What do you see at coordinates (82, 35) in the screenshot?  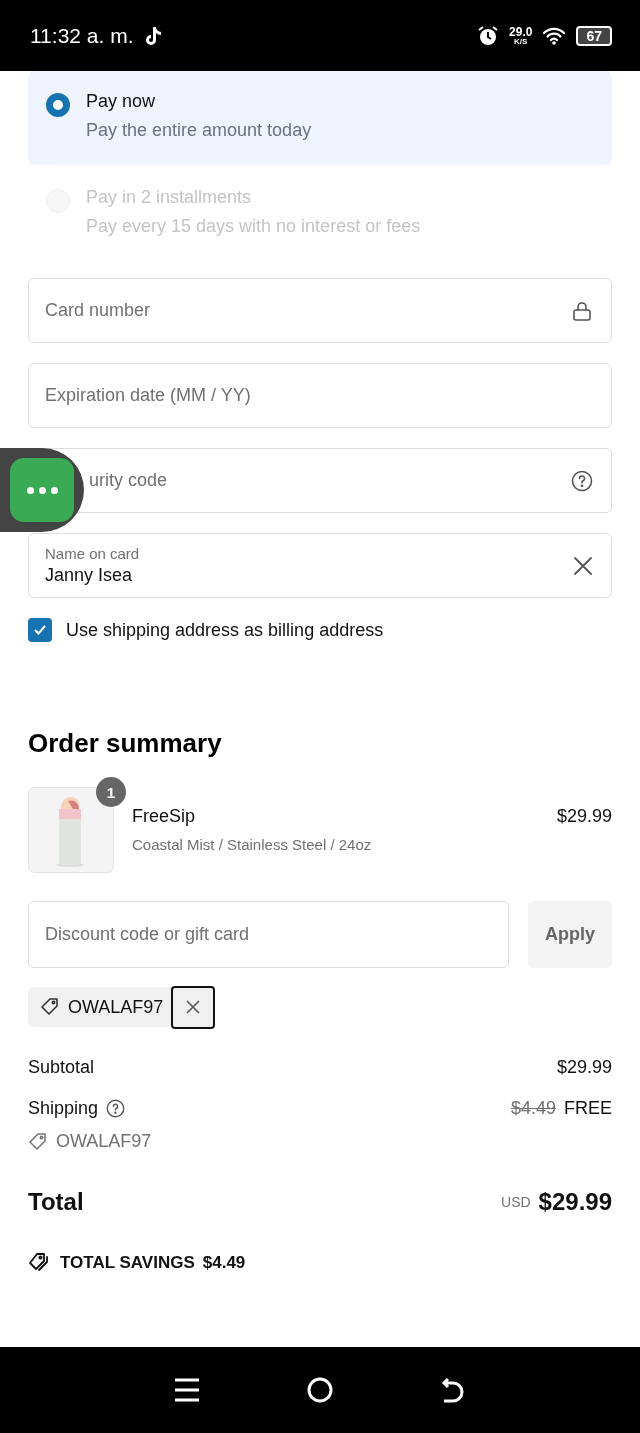 I see `status-time: 11:32 a. m.` at bounding box center [82, 35].